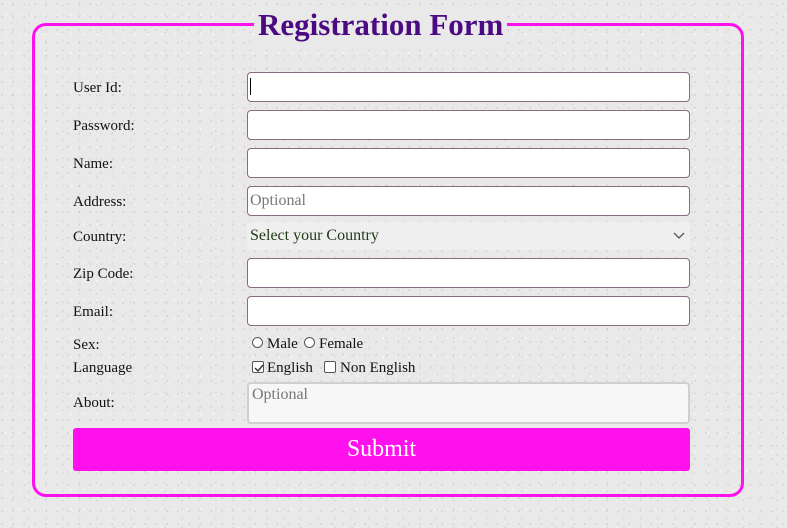 Image resolution: width=787 pixels, height=528 pixels. Describe the element at coordinates (330, 367) in the screenshot. I see `non-english-checkbox` at that location.